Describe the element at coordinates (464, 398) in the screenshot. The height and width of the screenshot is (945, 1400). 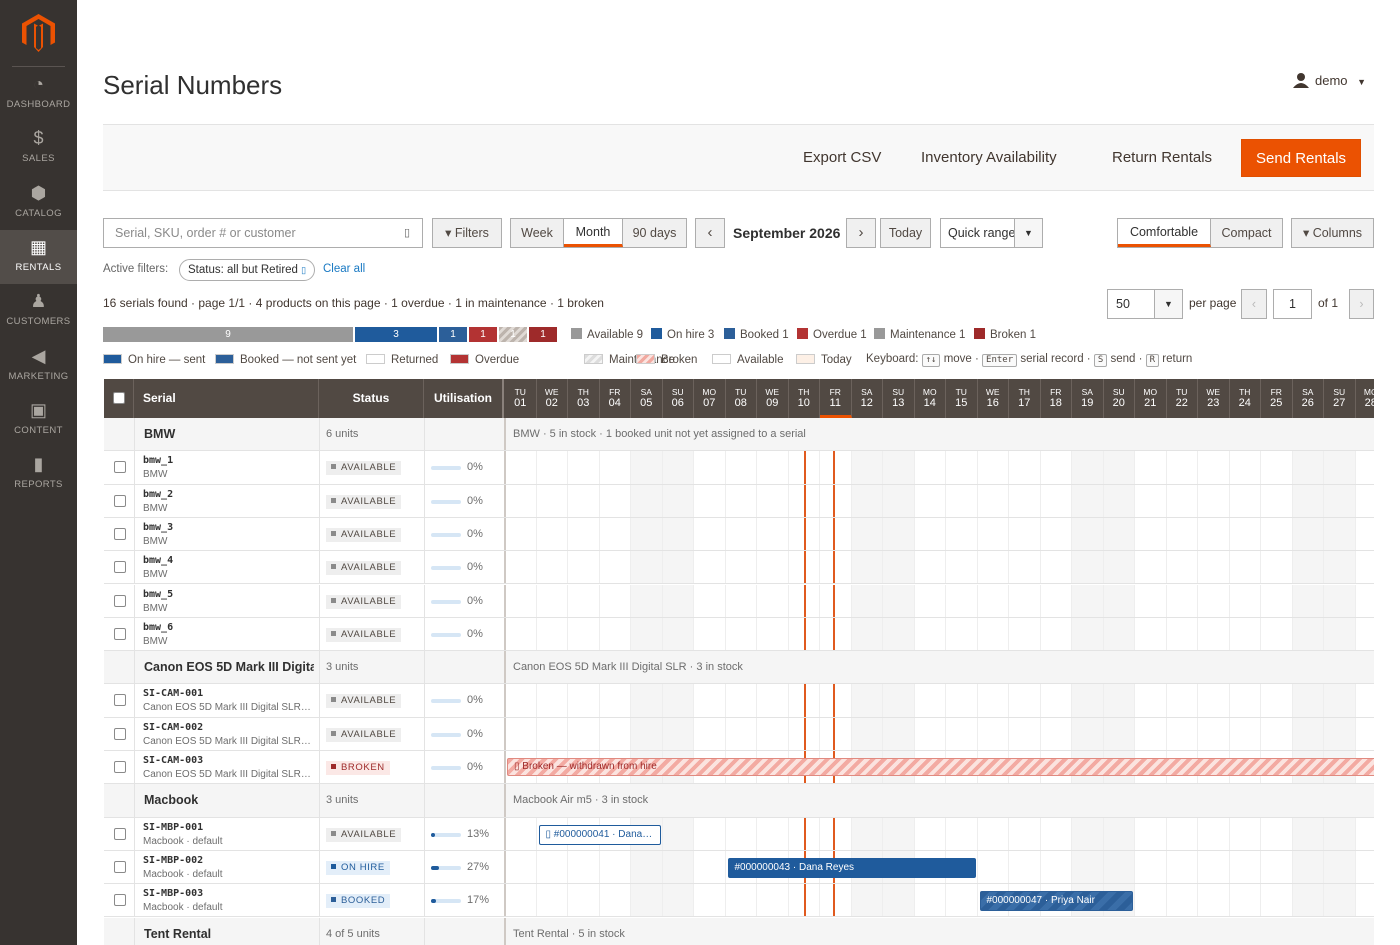
I see `column-utilisation: Utilisation` at that location.